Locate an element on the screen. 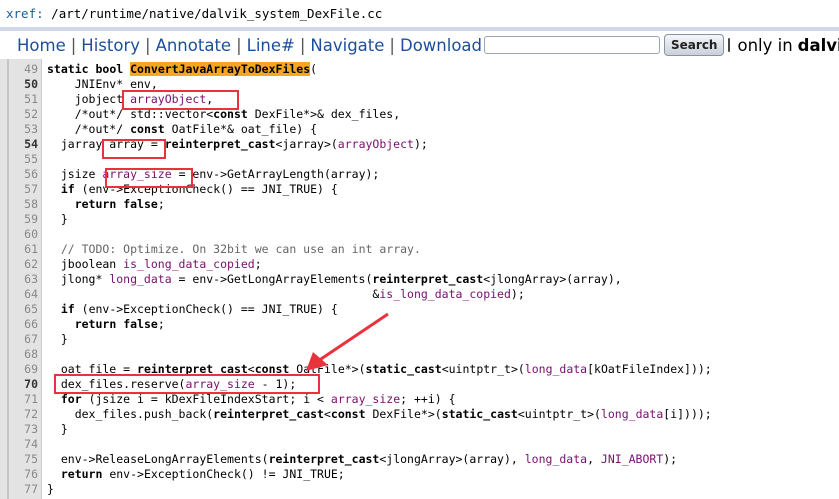 This screenshot has height=499, width=839. nav-navigate-link: Navigate is located at coordinates (347, 45).